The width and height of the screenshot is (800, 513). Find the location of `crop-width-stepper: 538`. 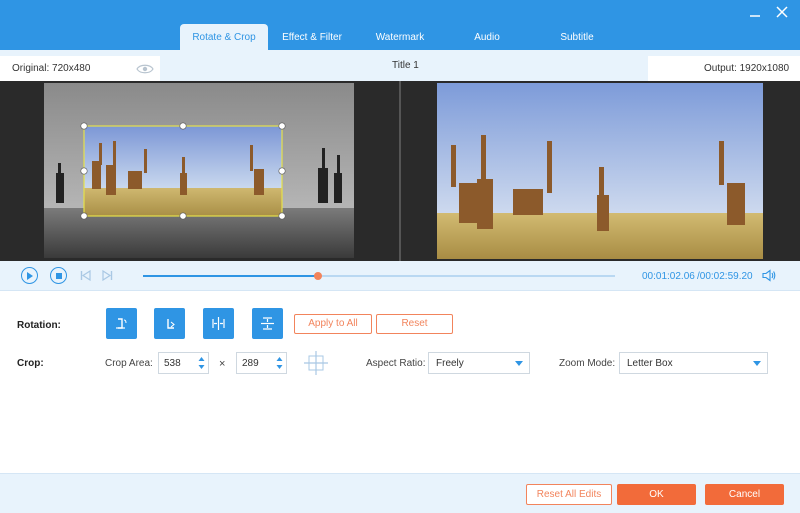

crop-width-stepper: 538 is located at coordinates (183, 363).